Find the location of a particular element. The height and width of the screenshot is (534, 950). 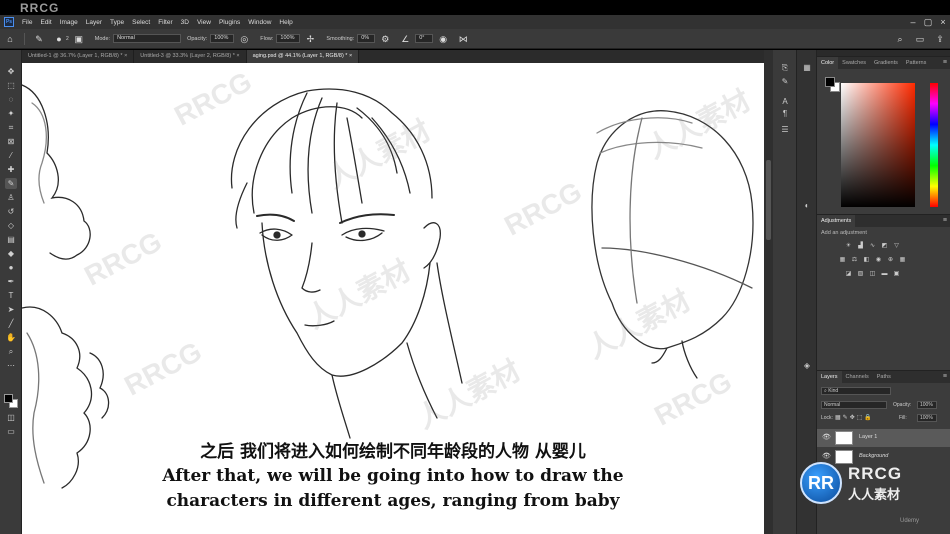

tab-adjustments: Adjustments is located at coordinates (836, 221).